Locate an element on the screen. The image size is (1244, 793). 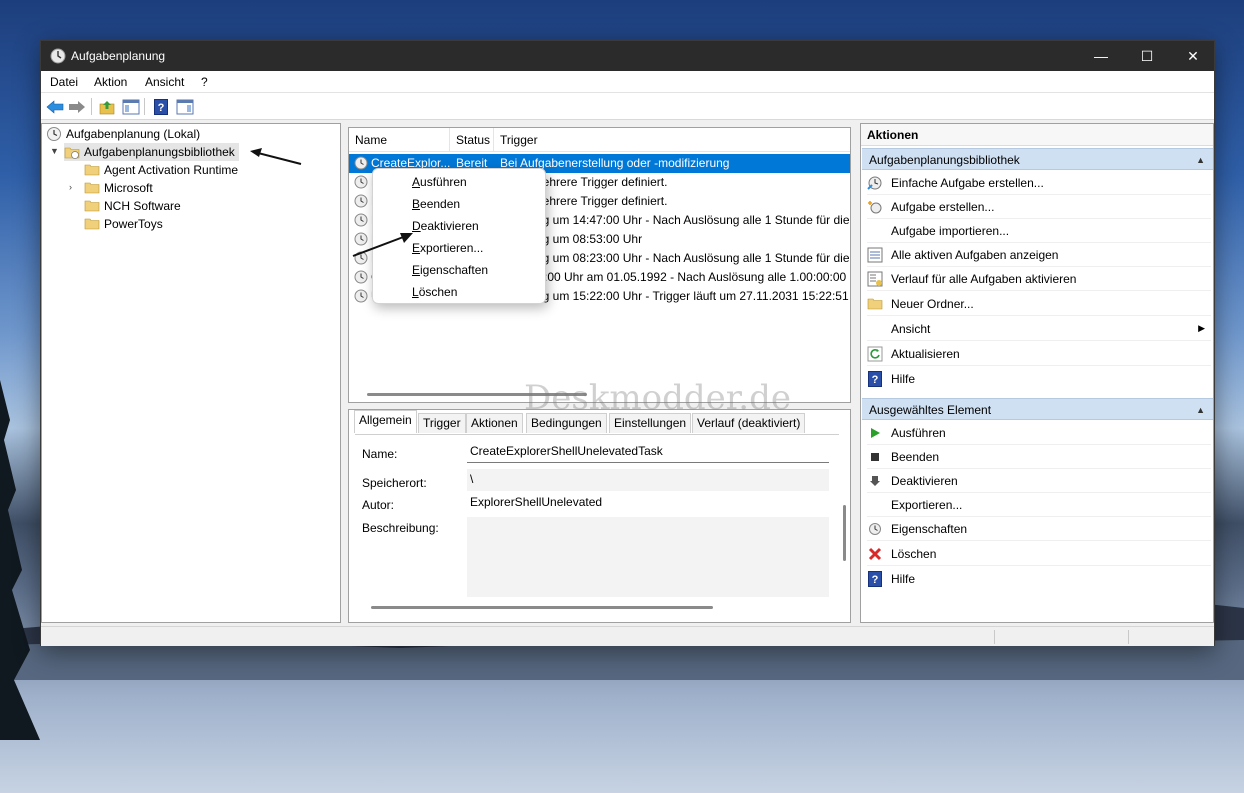
maximize-button: ☐ is located at coordinates (1147, 56).